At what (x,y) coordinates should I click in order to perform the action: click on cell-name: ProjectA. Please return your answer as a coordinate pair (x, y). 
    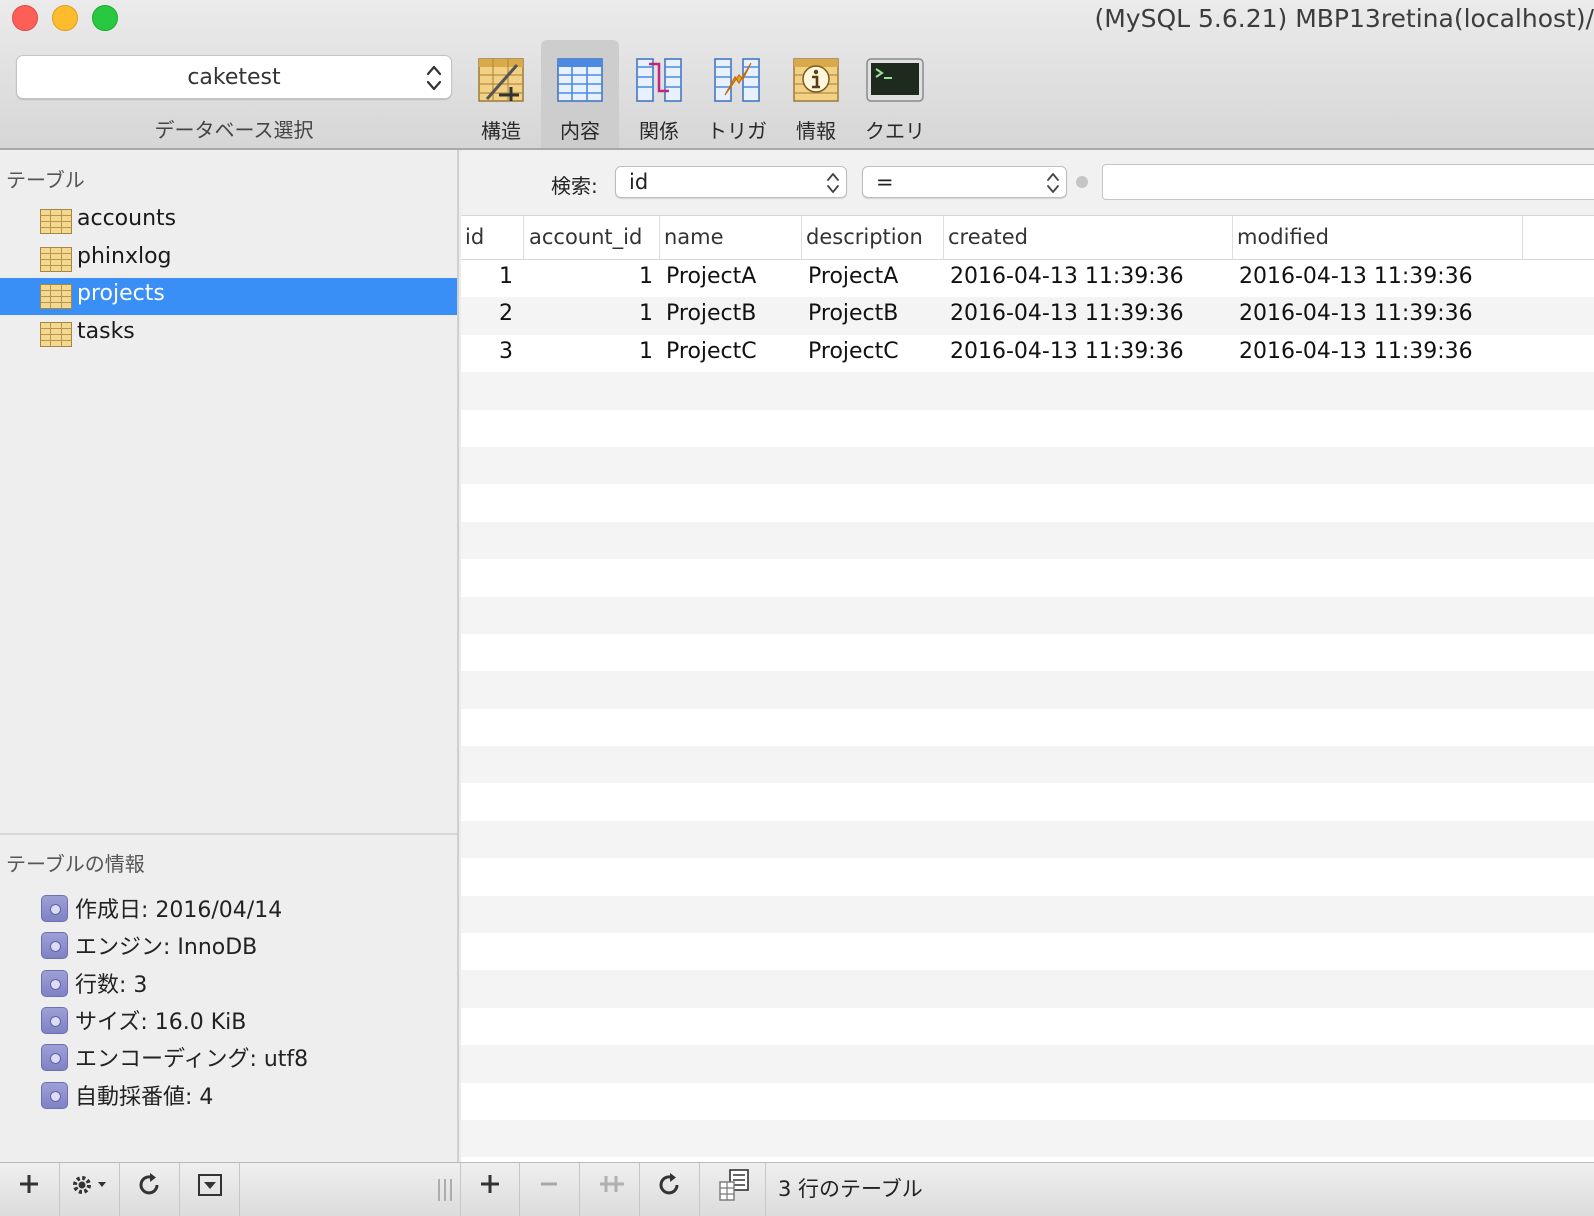
    Looking at the image, I should click on (711, 276).